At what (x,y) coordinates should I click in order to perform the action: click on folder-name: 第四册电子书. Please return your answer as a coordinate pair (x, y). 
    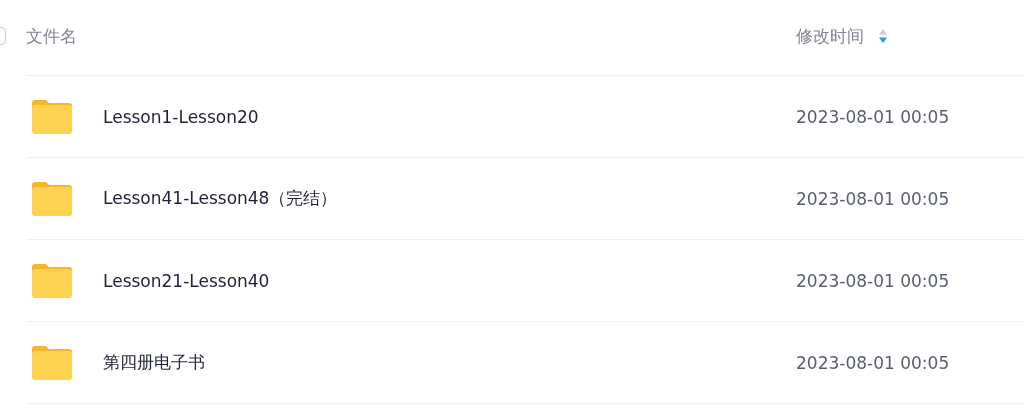
    Looking at the image, I should click on (154, 362).